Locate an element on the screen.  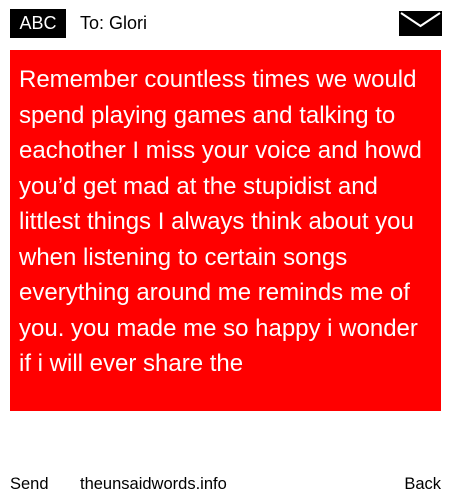
recipient-label: To: Glori is located at coordinates (114, 23).